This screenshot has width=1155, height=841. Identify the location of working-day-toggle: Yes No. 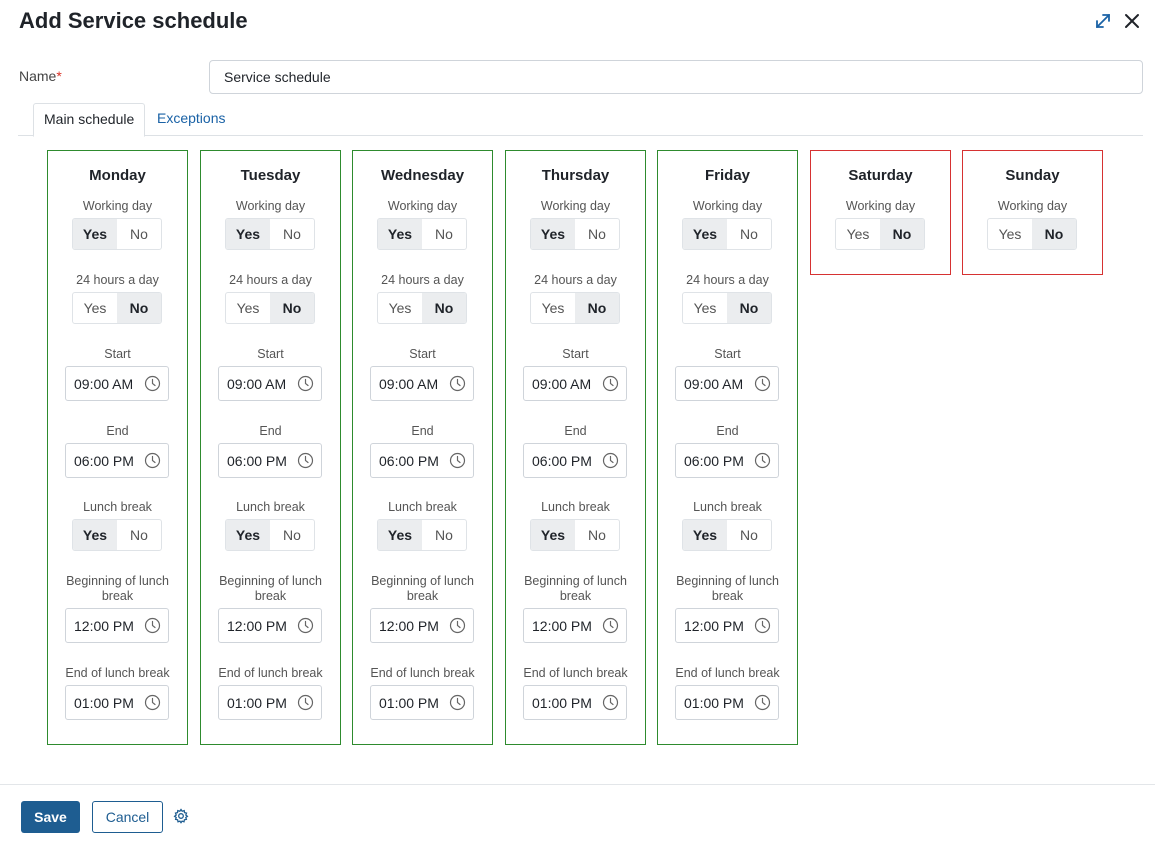
(117, 234).